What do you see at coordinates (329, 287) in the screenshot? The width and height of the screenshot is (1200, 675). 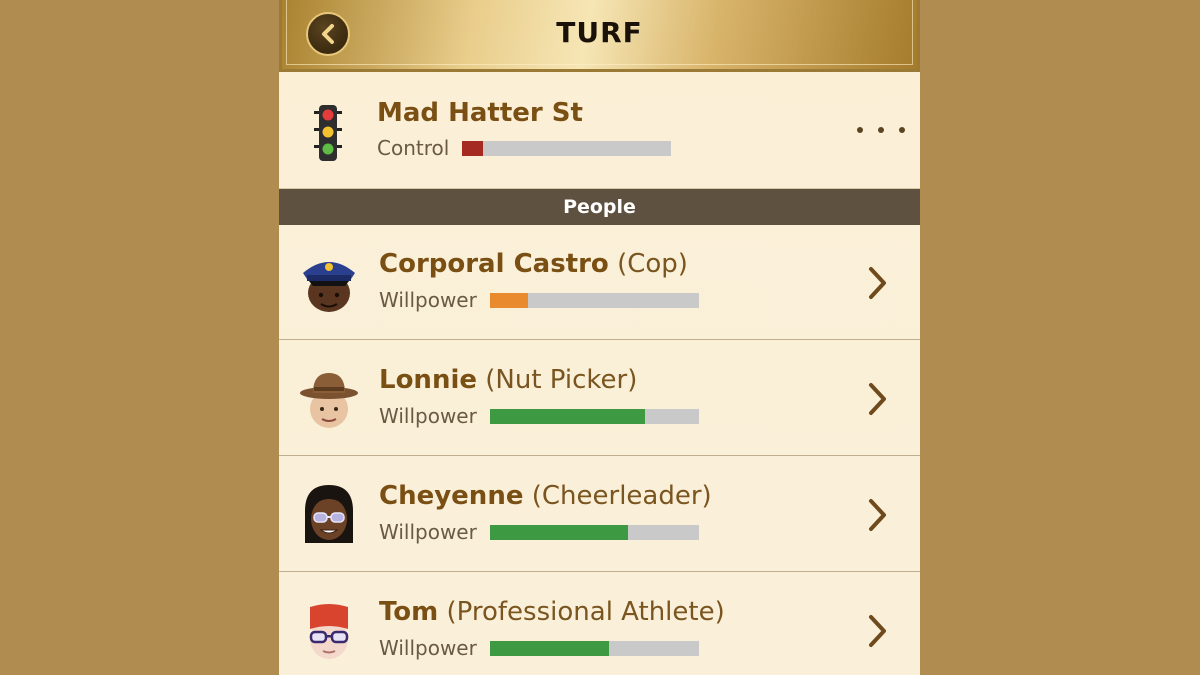 I see `cop-avatar-icon` at bounding box center [329, 287].